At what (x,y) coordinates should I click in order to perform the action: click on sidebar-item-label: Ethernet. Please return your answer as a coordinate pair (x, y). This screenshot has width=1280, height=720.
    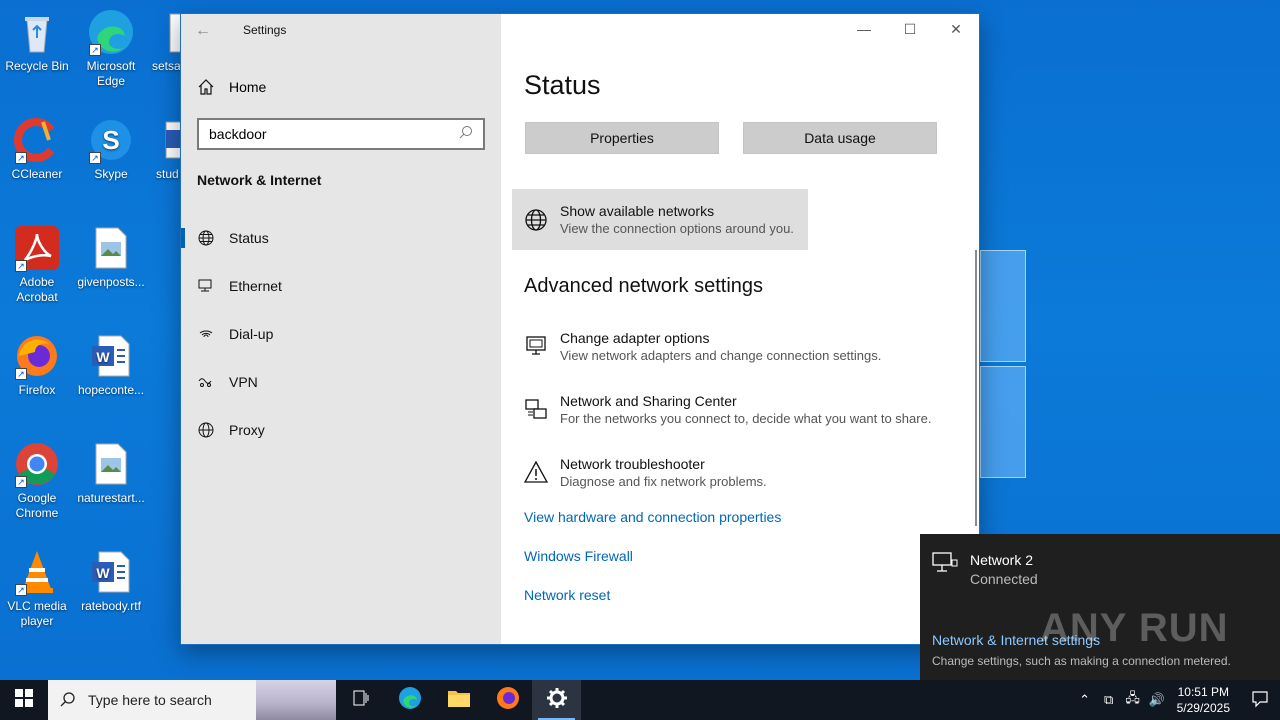
    Looking at the image, I should click on (255, 286).